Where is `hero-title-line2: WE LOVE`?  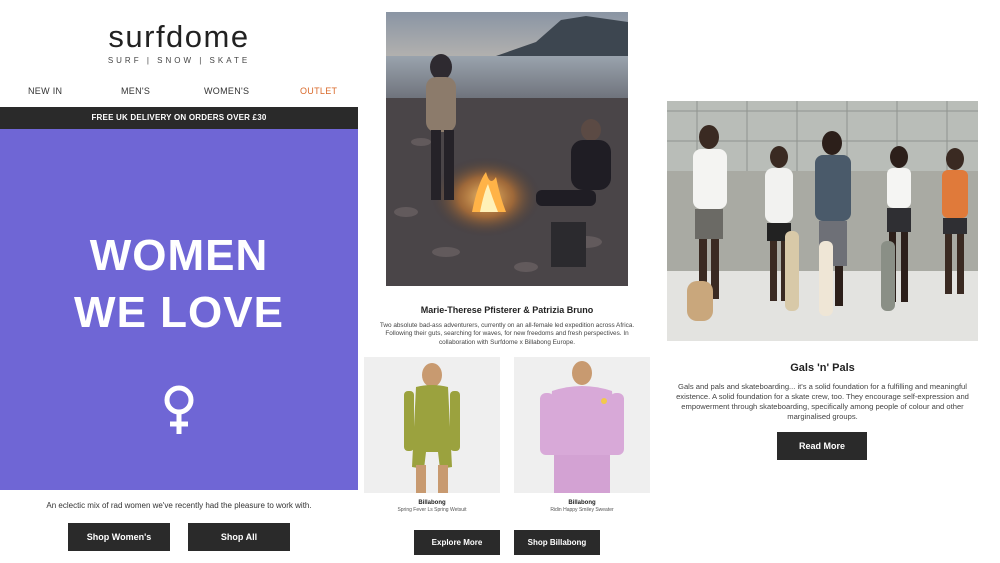 hero-title-line2: WE LOVE is located at coordinates (179, 312).